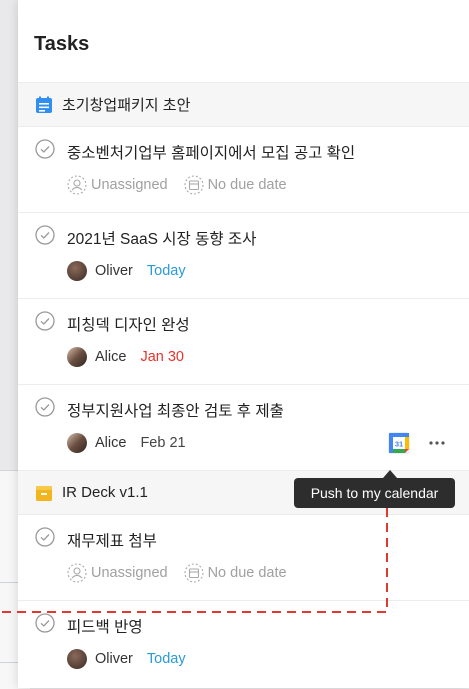  What do you see at coordinates (194, 560) in the screenshot?
I see `dashed-annotation-line` at bounding box center [194, 560].